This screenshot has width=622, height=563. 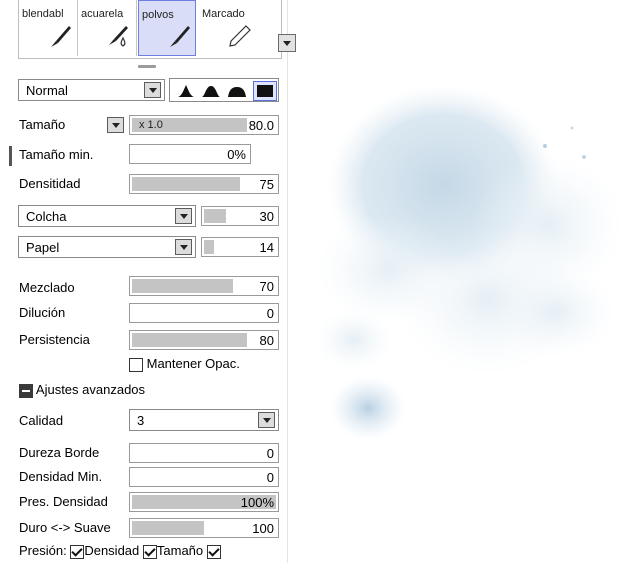 I want to click on soft-tip-icon, so click(x=237, y=90).